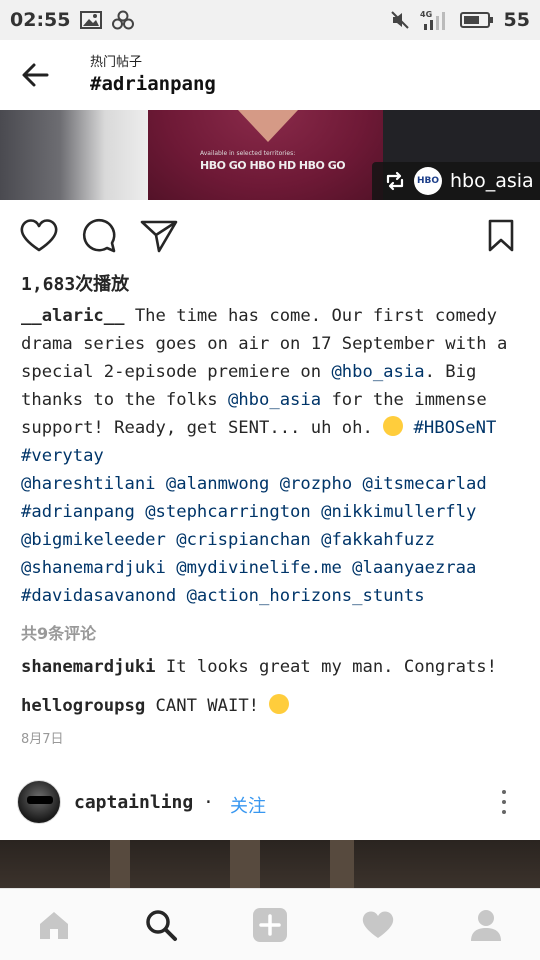 The image size is (540, 960). Describe the element at coordinates (400, 20) in the screenshot. I see `mute-icon` at that location.